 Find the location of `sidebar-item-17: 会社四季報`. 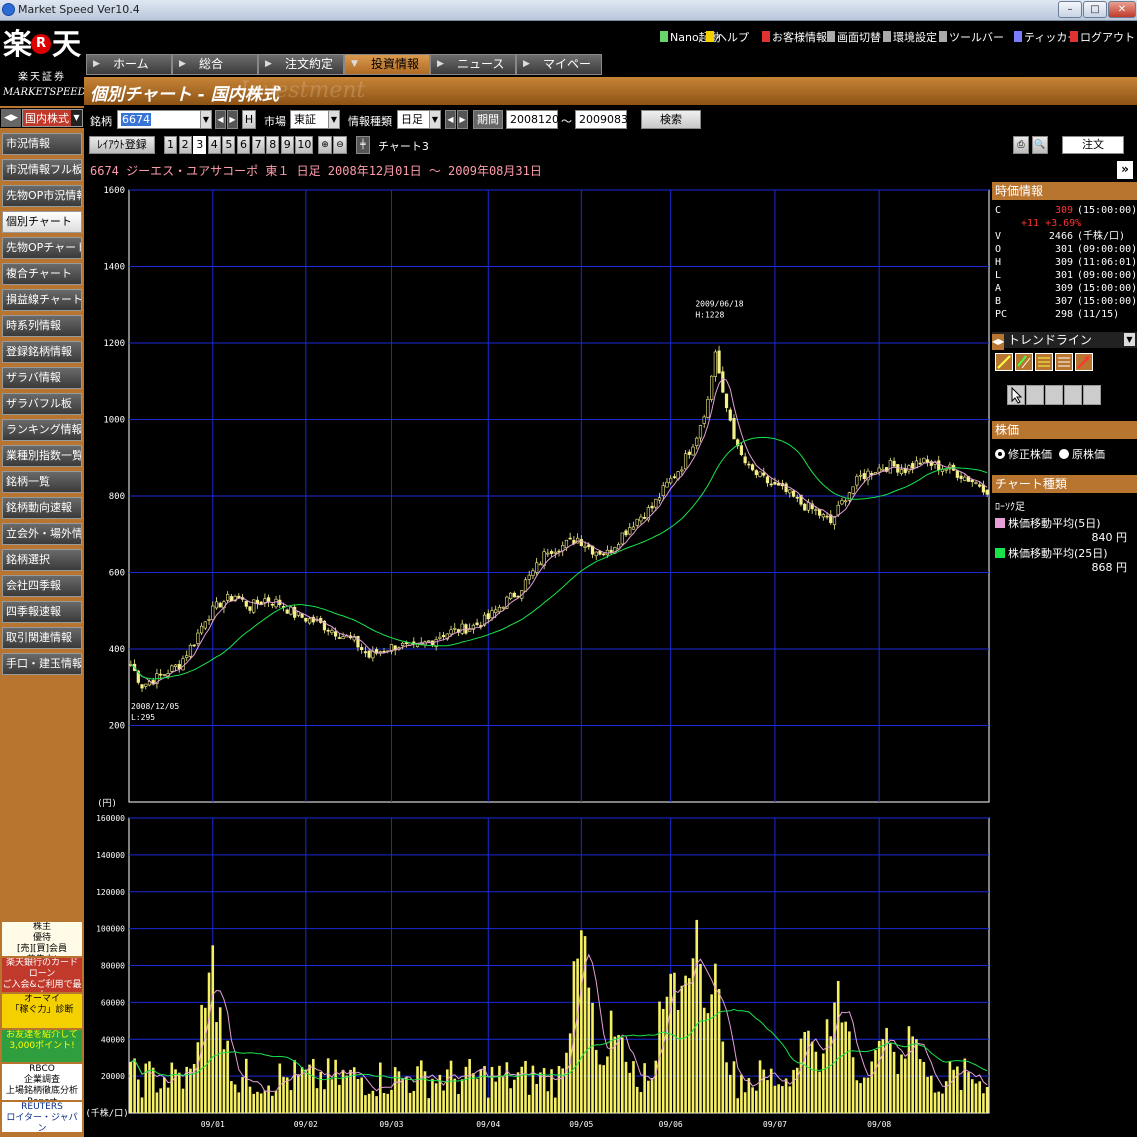

sidebar-item-17: 会社四季報 is located at coordinates (42, 586).